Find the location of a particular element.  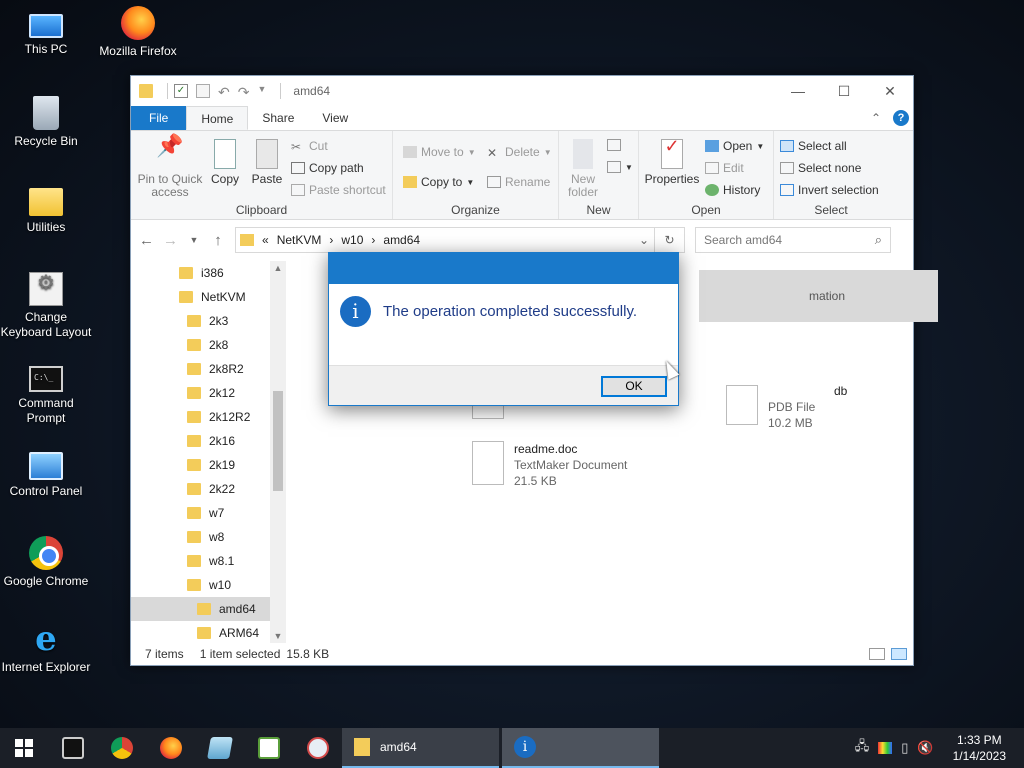

back-arrow-icon: ← is located at coordinates (146, 240).